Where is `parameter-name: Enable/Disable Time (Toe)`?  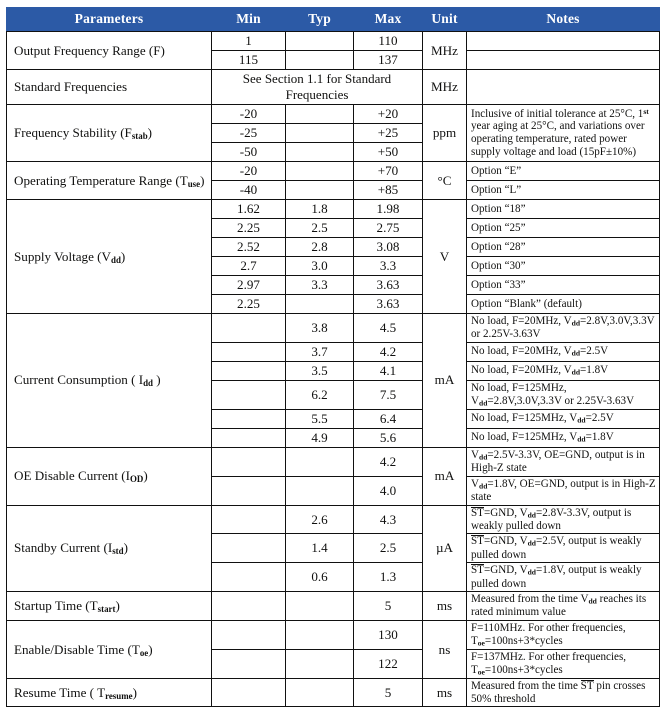 parameter-name: Enable/Disable Time (Toe) is located at coordinates (109, 649).